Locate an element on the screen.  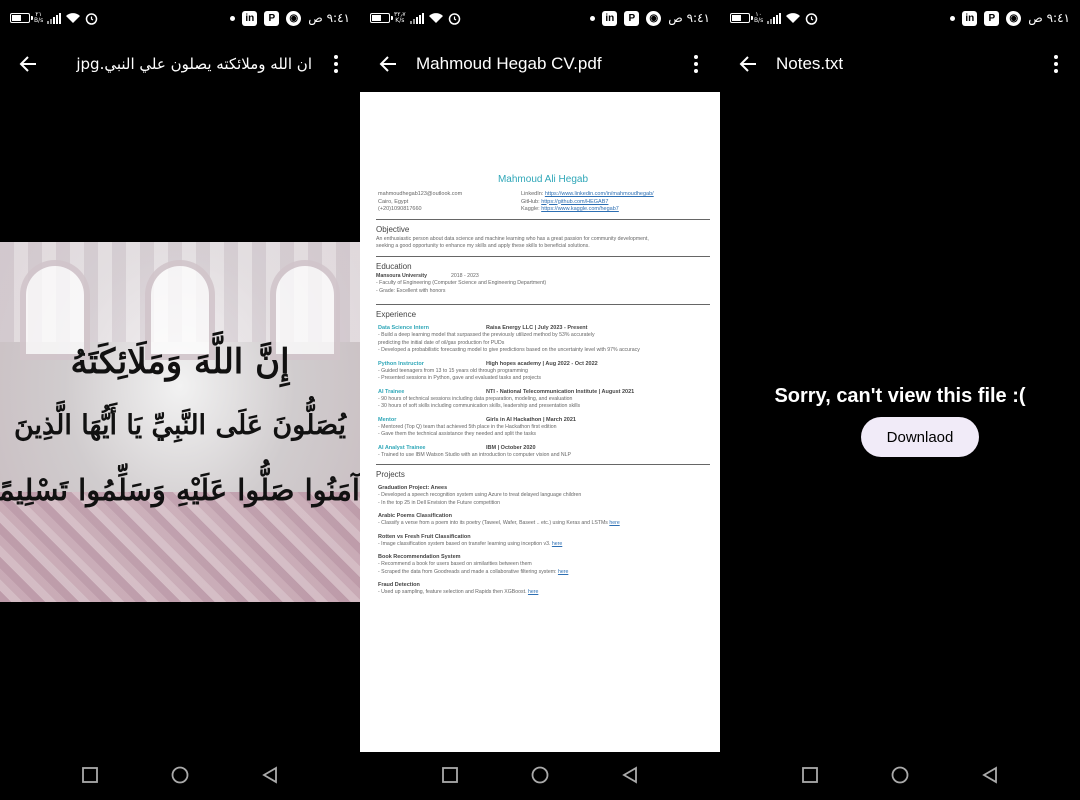
cv-kaggle-link: https://www.kaggle.com/hegab7 is located at coordinates (580, 209).